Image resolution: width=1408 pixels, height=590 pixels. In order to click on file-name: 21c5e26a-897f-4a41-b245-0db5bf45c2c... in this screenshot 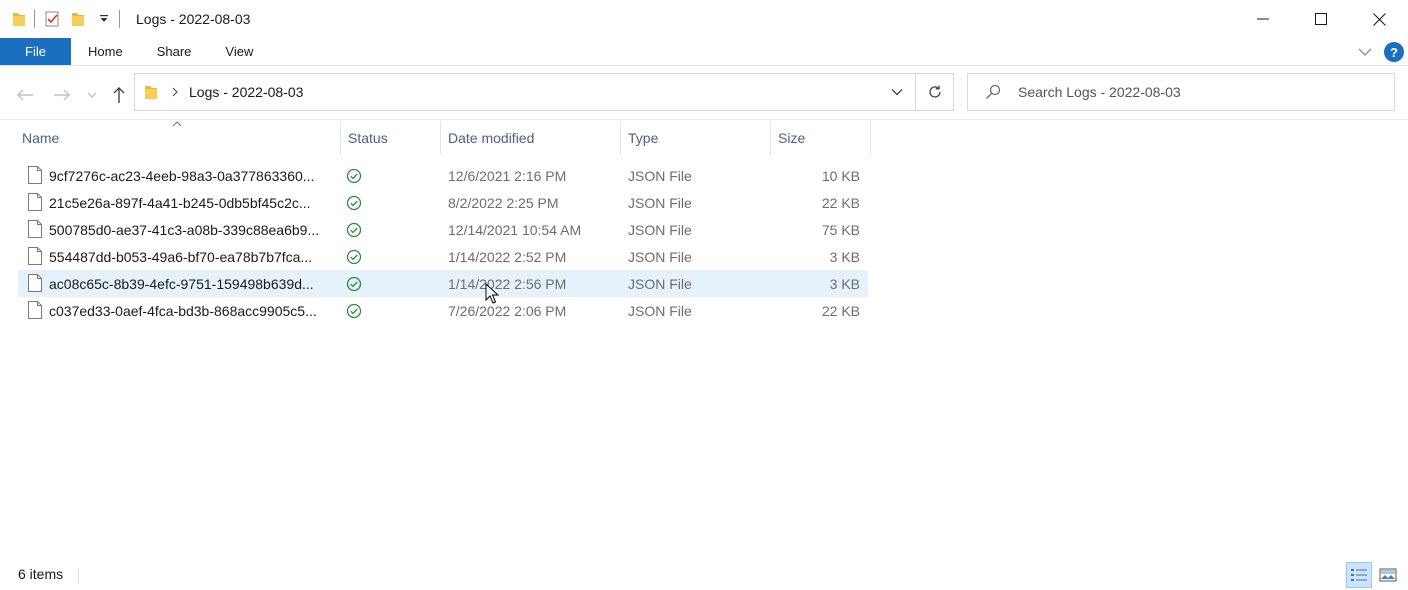, I will do `click(180, 202)`.